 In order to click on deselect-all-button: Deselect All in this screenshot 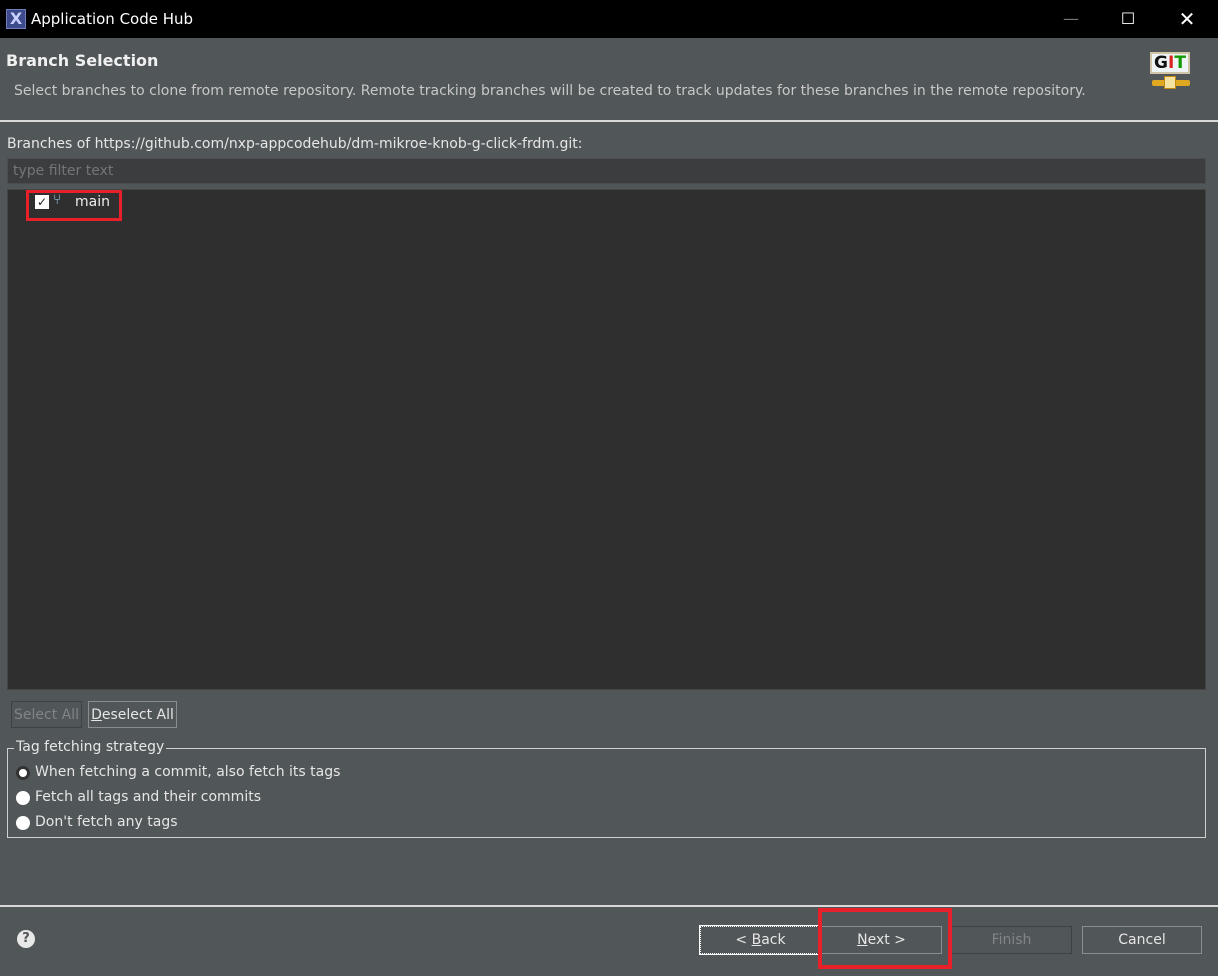, I will do `click(132, 714)`.